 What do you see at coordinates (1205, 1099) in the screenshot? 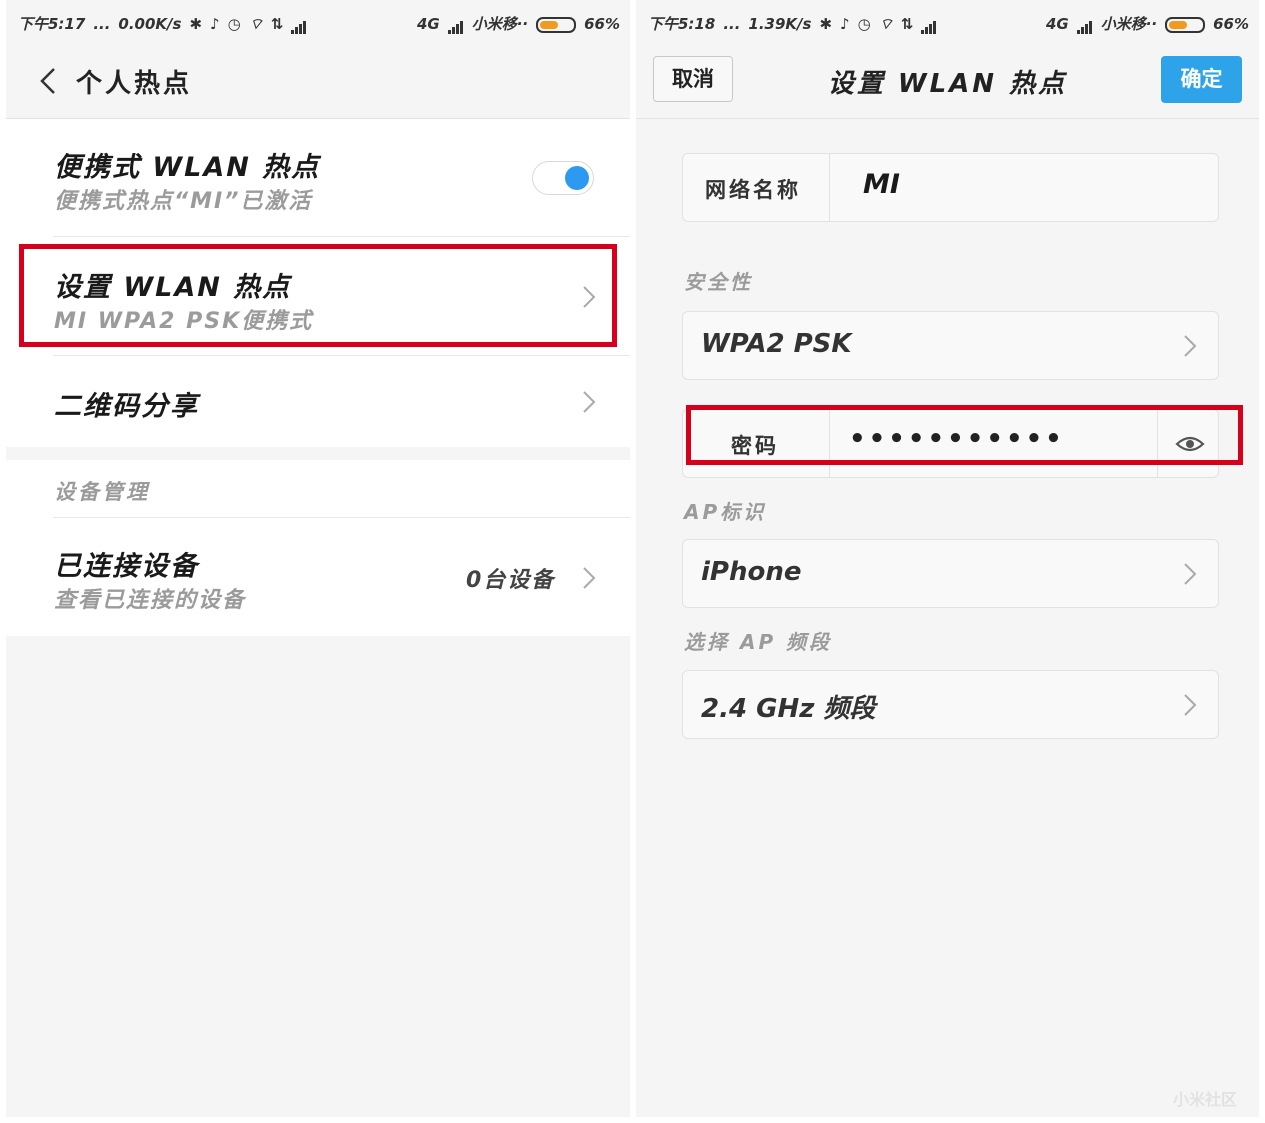
I see `watermark: 小米社区` at bounding box center [1205, 1099].